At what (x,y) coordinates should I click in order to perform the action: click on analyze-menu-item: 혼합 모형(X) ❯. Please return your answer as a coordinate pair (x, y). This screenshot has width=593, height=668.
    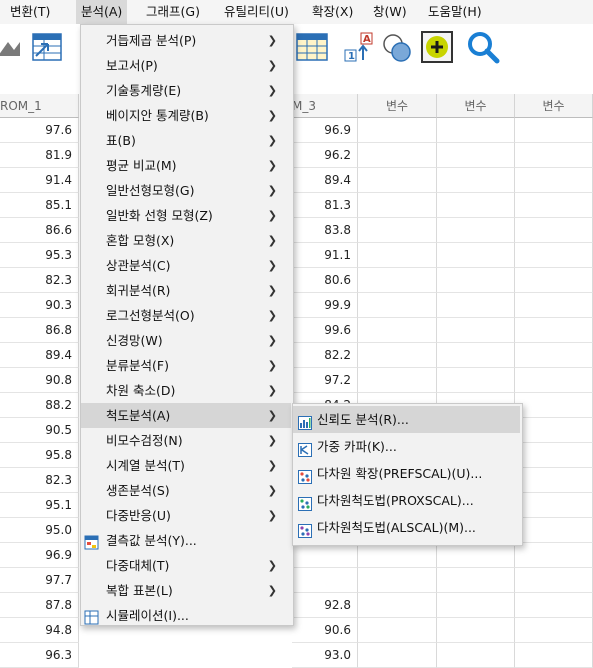
    Looking at the image, I should click on (186, 240).